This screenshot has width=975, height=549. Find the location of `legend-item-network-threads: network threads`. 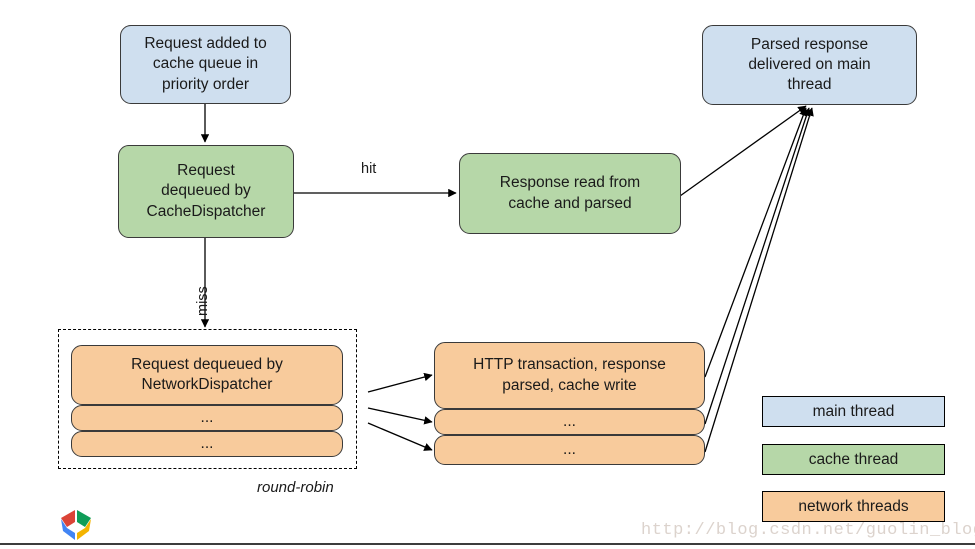

legend-item-network-threads: network threads is located at coordinates (853, 506).